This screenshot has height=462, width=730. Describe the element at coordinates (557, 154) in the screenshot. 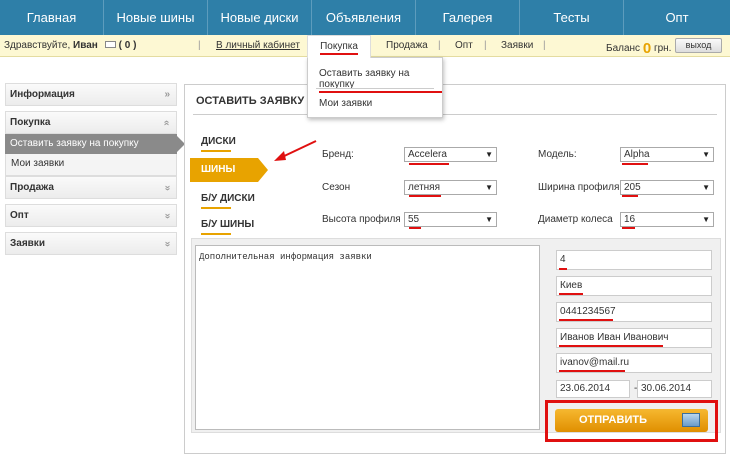

I see `model-label: Модель:` at that location.